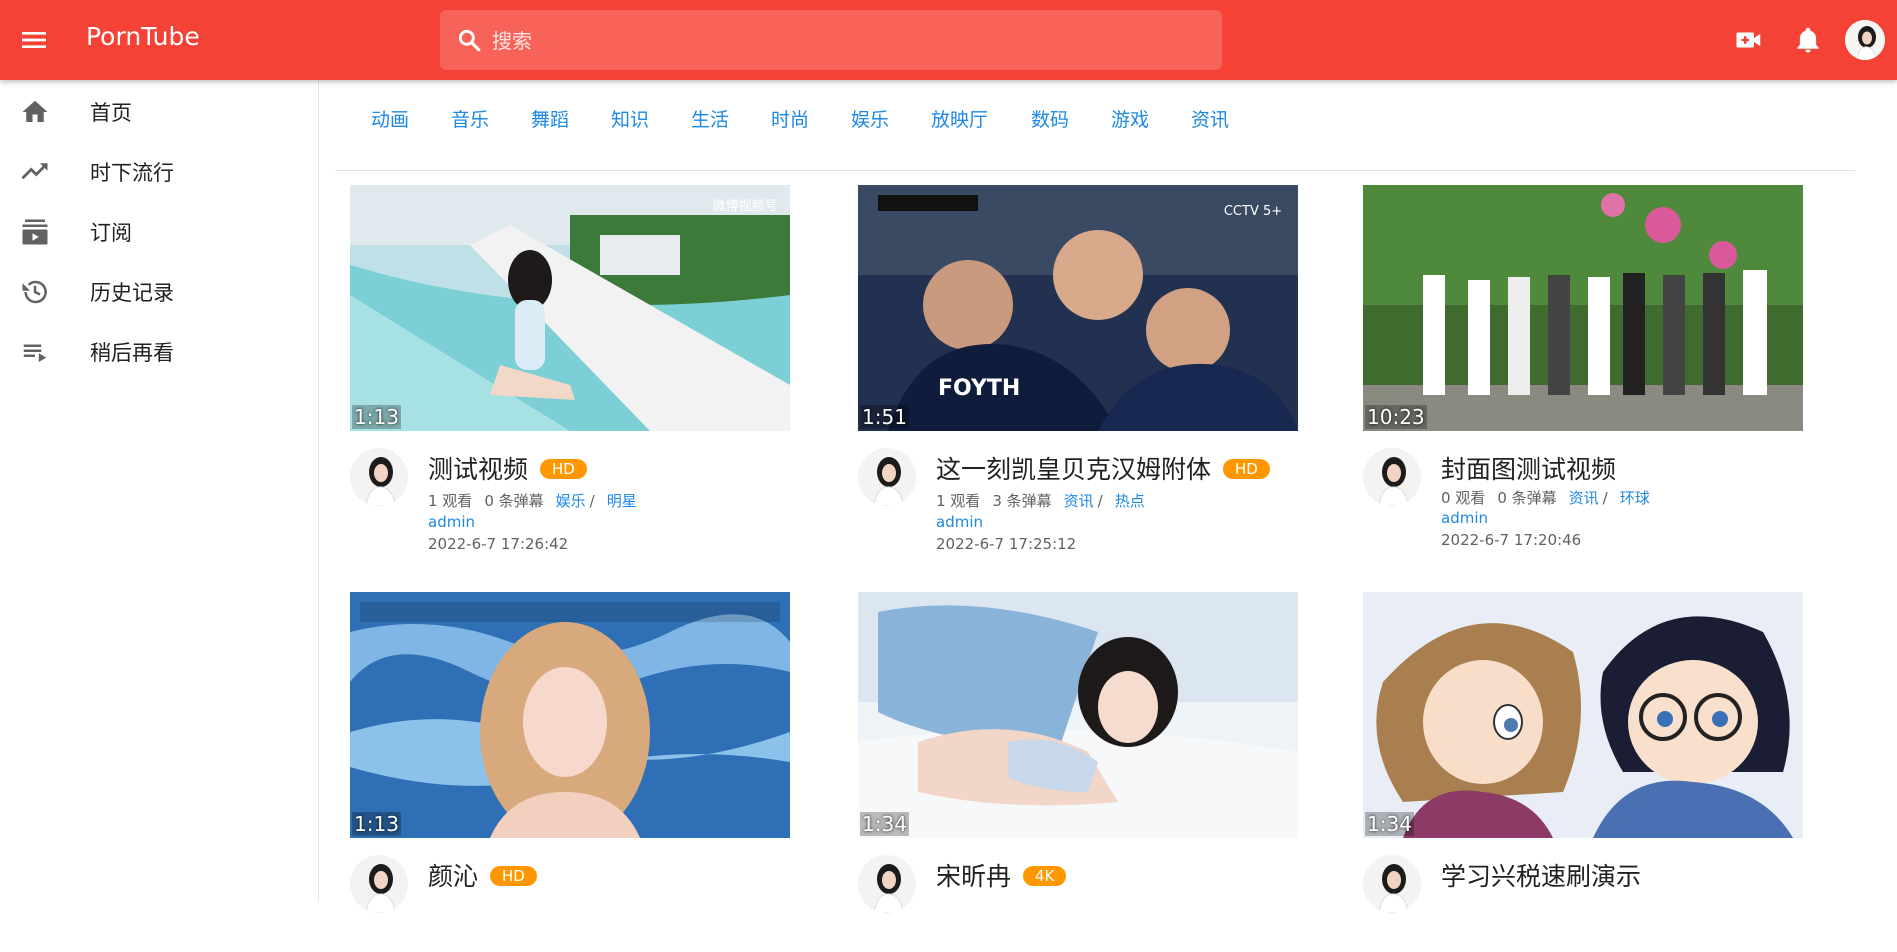  I want to click on video-meta: 0 观看 0 条弹幕 资讯 / 环球, so click(1551, 497).